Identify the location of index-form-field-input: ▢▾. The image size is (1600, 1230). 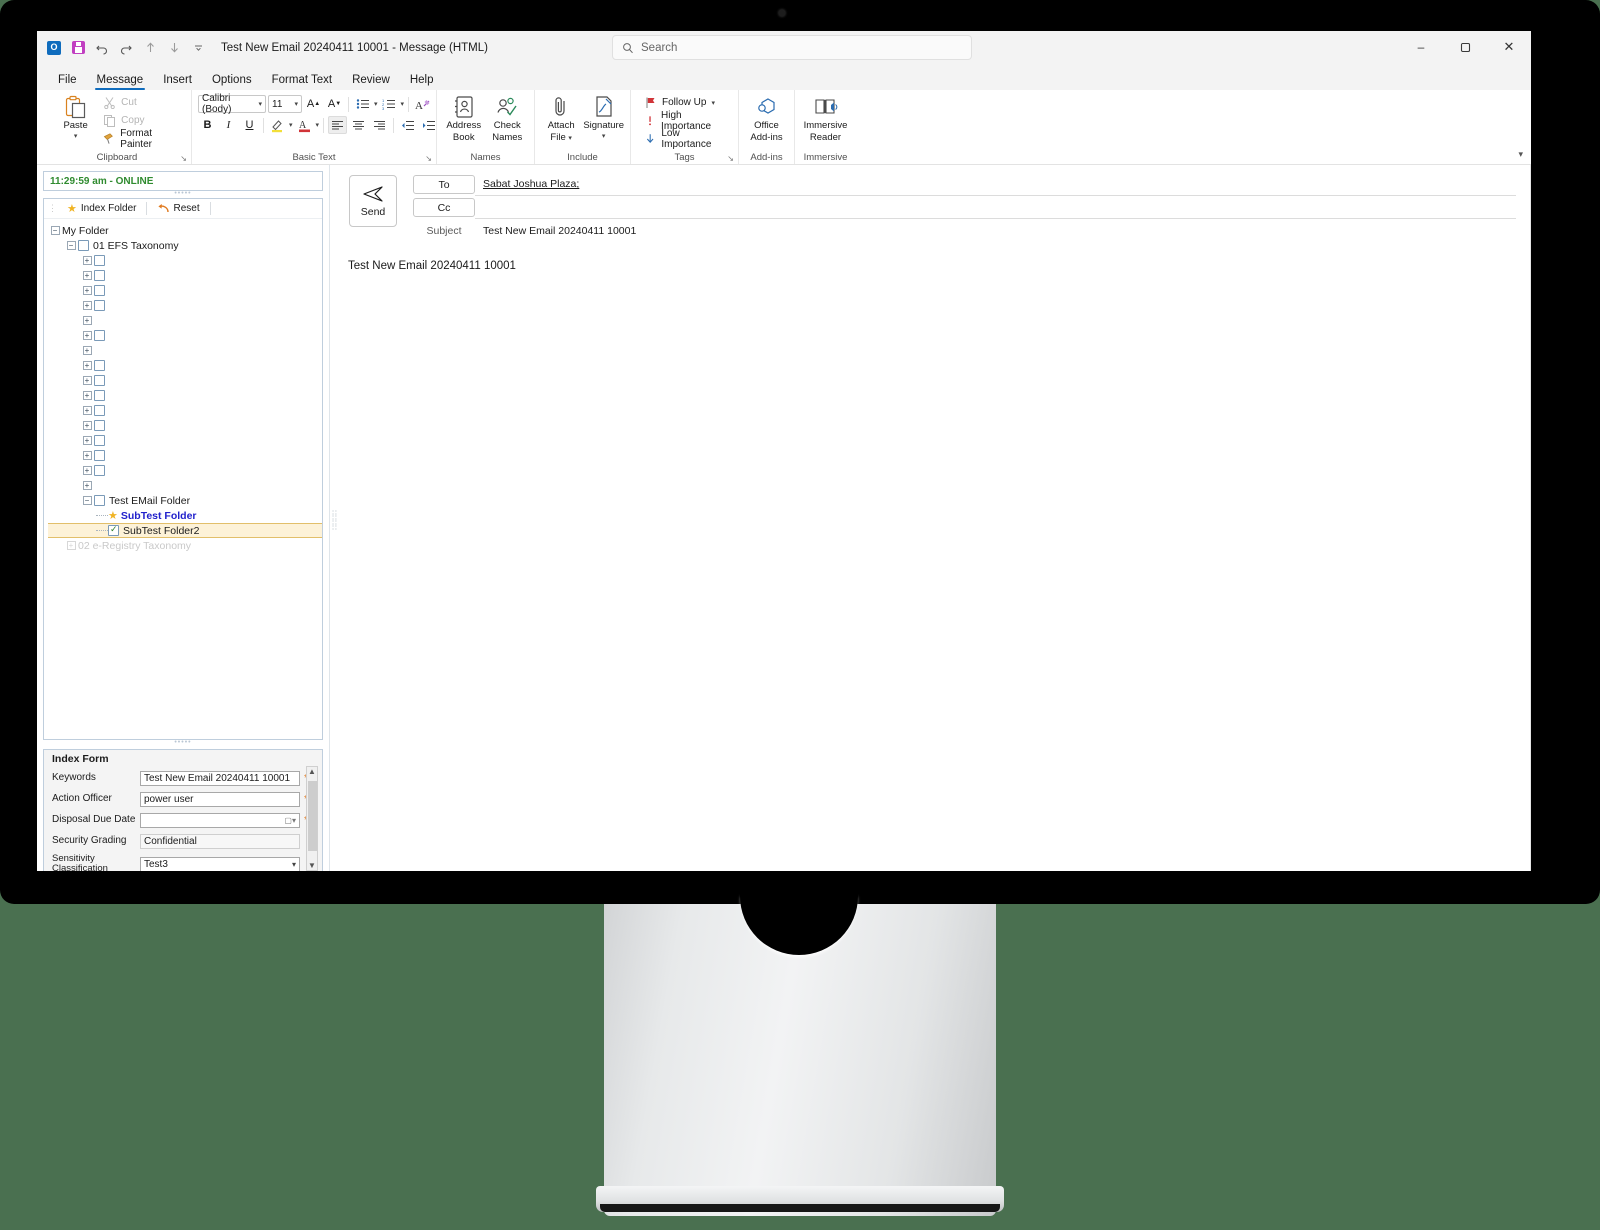
(220, 820).